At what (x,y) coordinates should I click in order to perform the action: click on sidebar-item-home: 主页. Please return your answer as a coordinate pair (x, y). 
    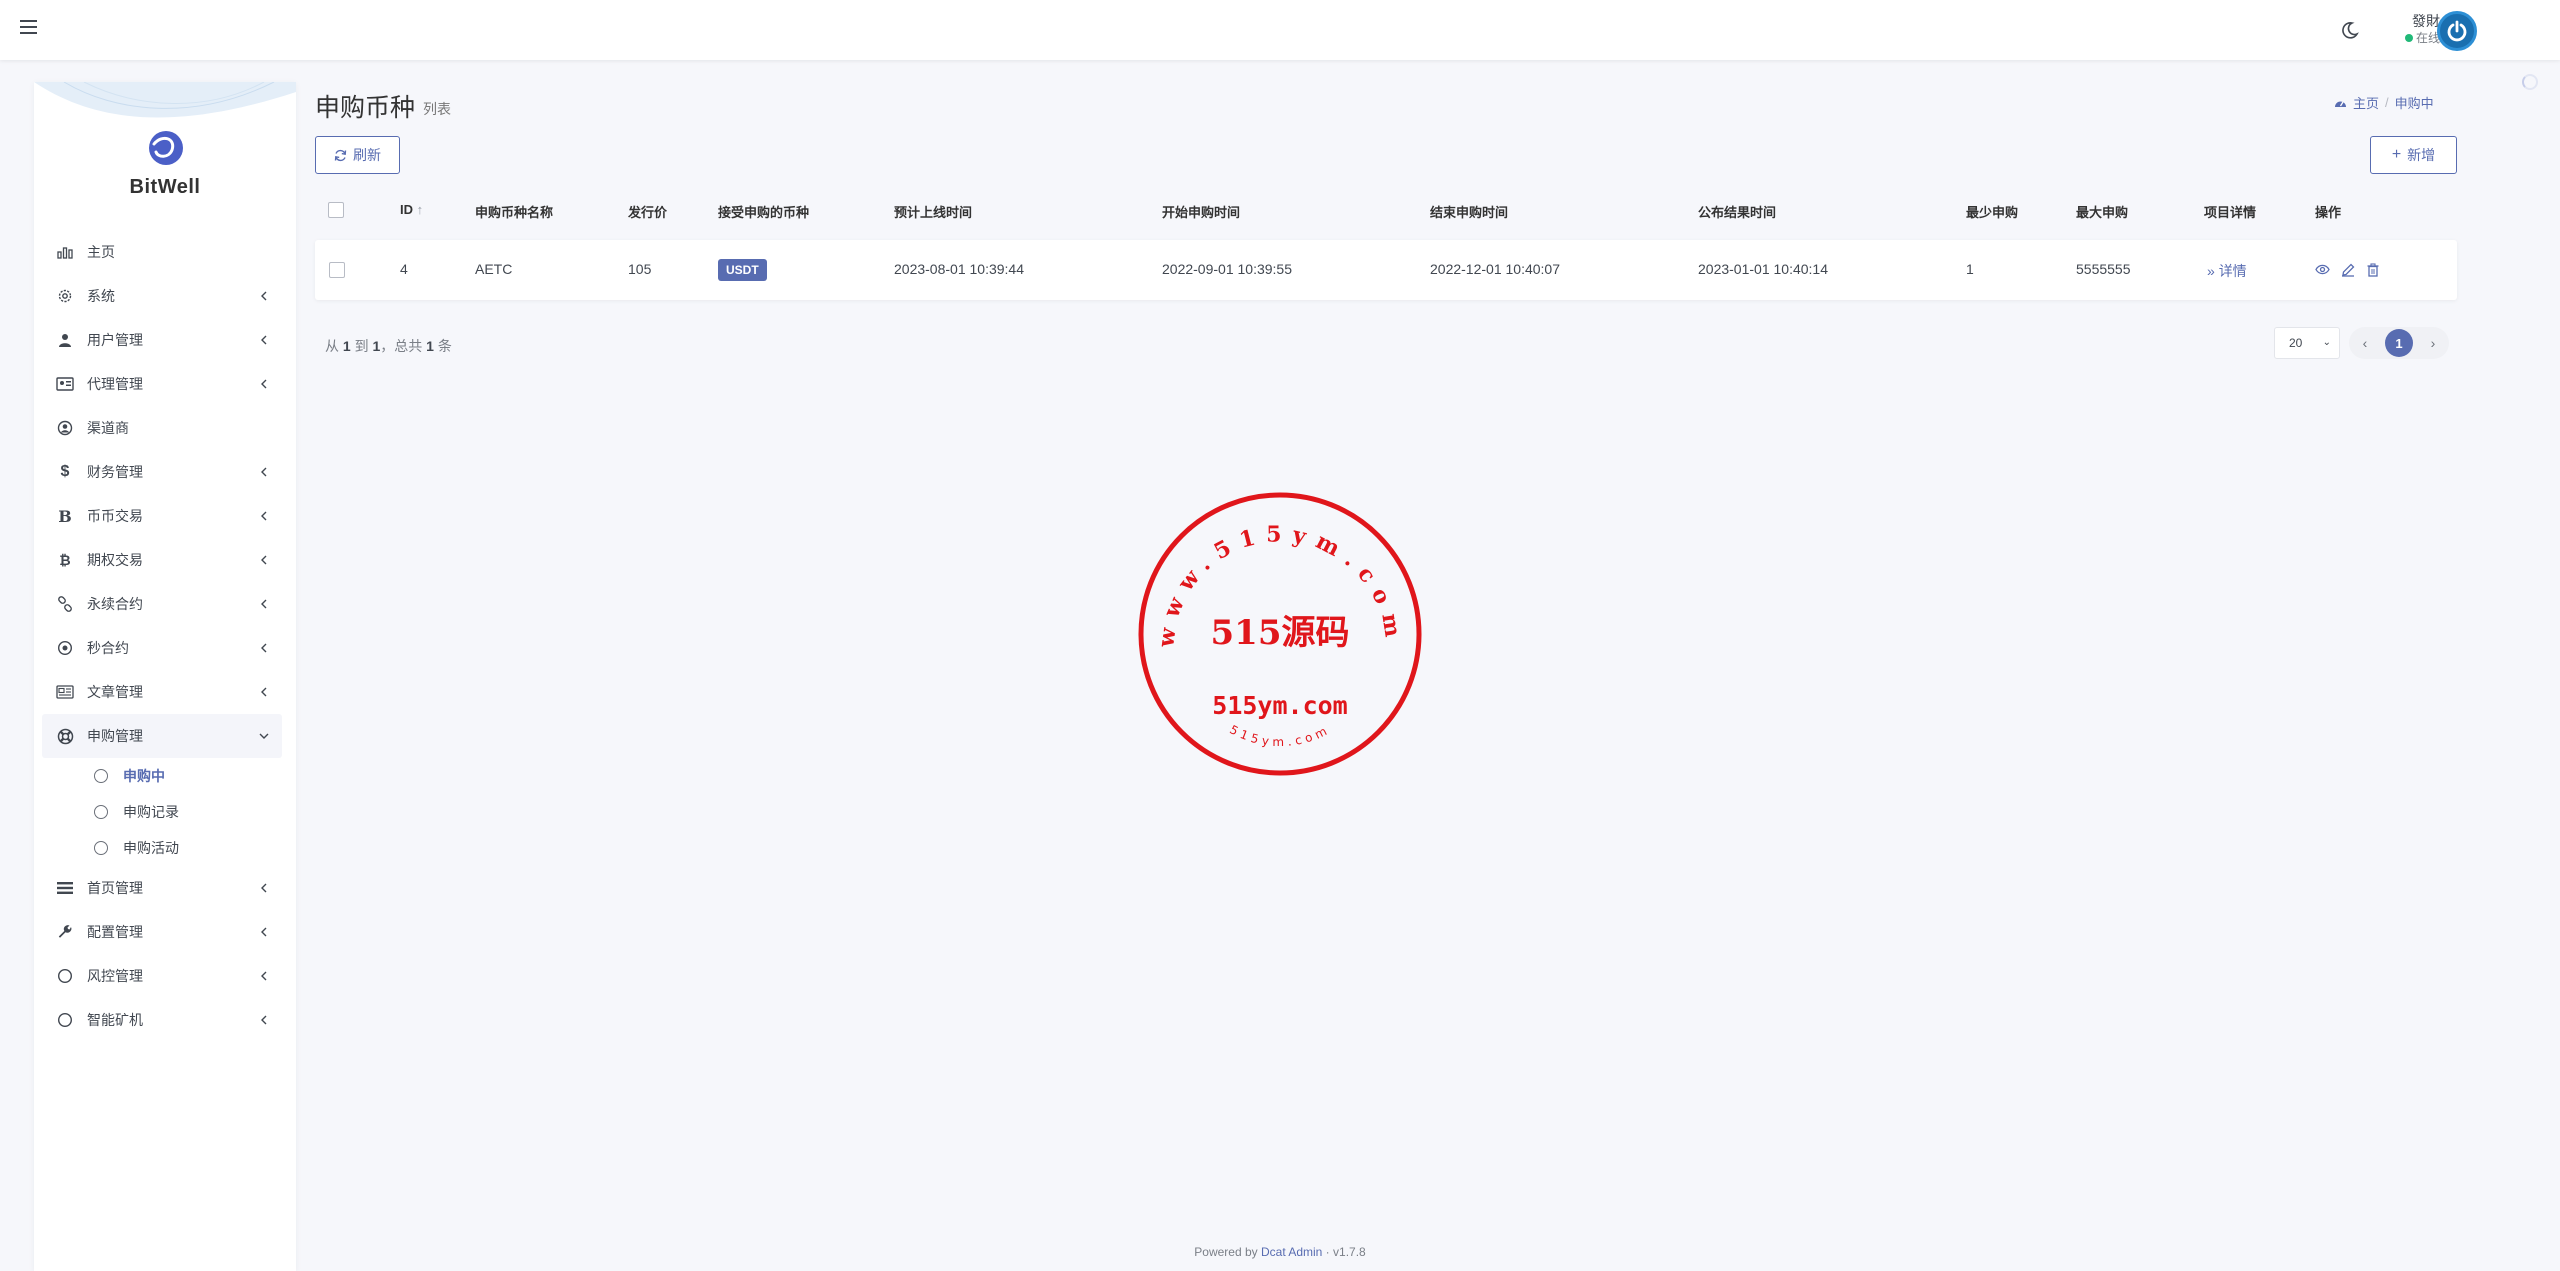
    Looking at the image, I should click on (165, 252).